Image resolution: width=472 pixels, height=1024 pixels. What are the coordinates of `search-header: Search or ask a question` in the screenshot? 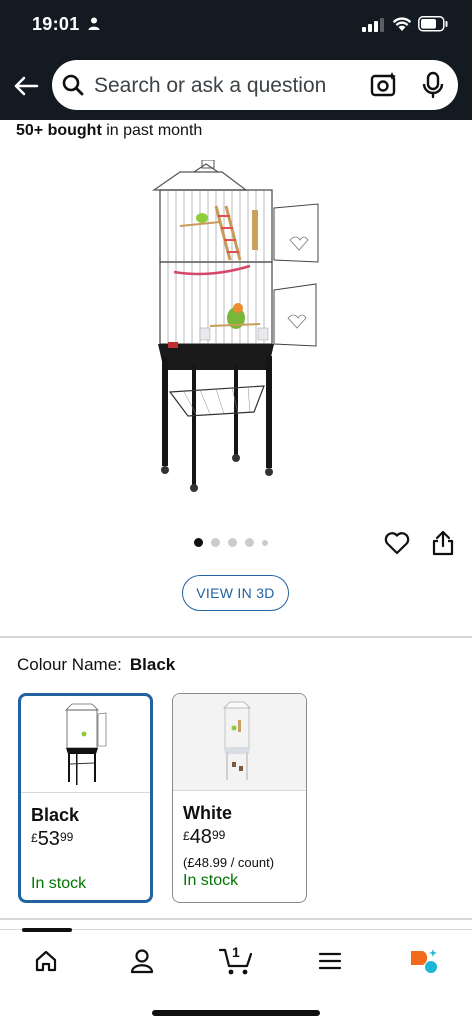 It's located at (236, 86).